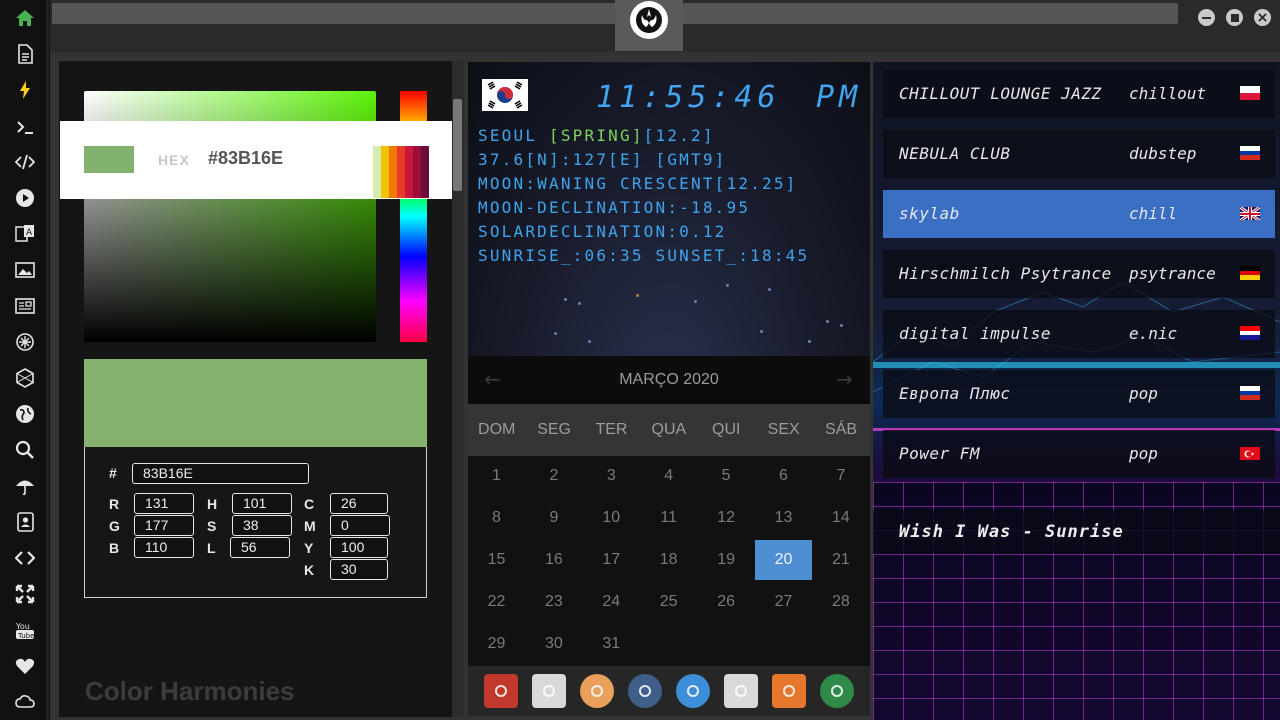  What do you see at coordinates (25, 18) in the screenshot?
I see `home-icon` at bounding box center [25, 18].